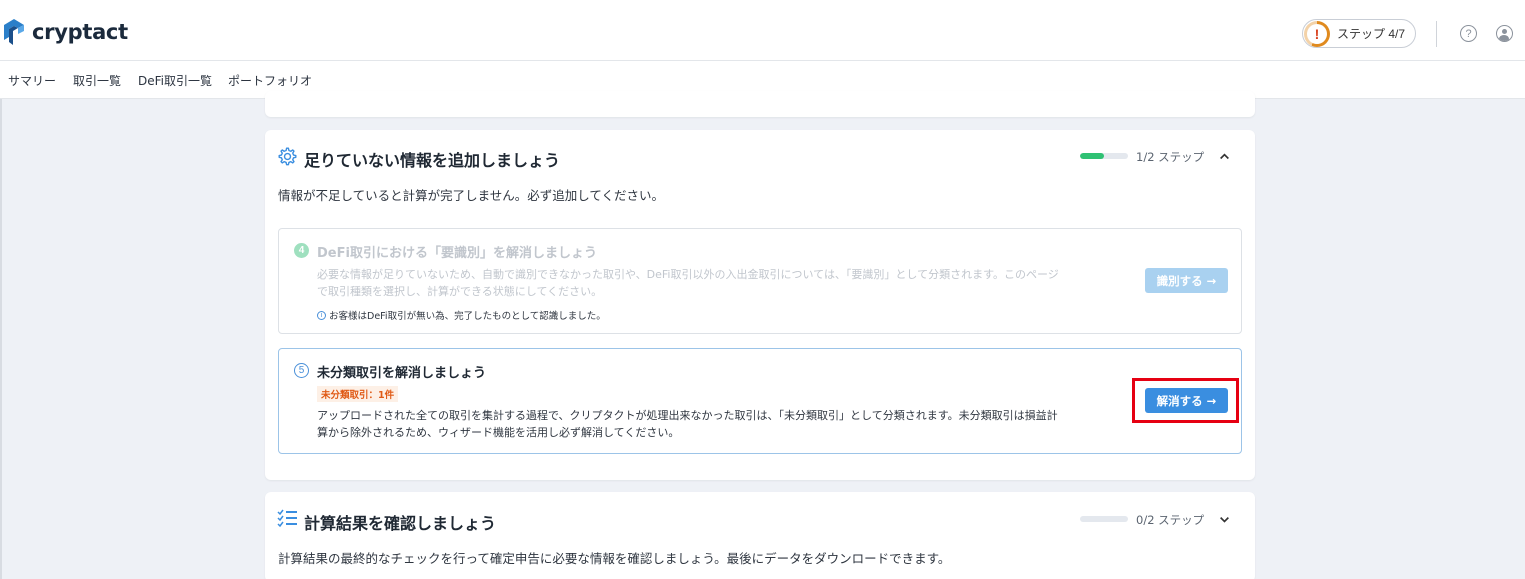  I want to click on section-progress-label: 1/2 ステップ, so click(1170, 157).